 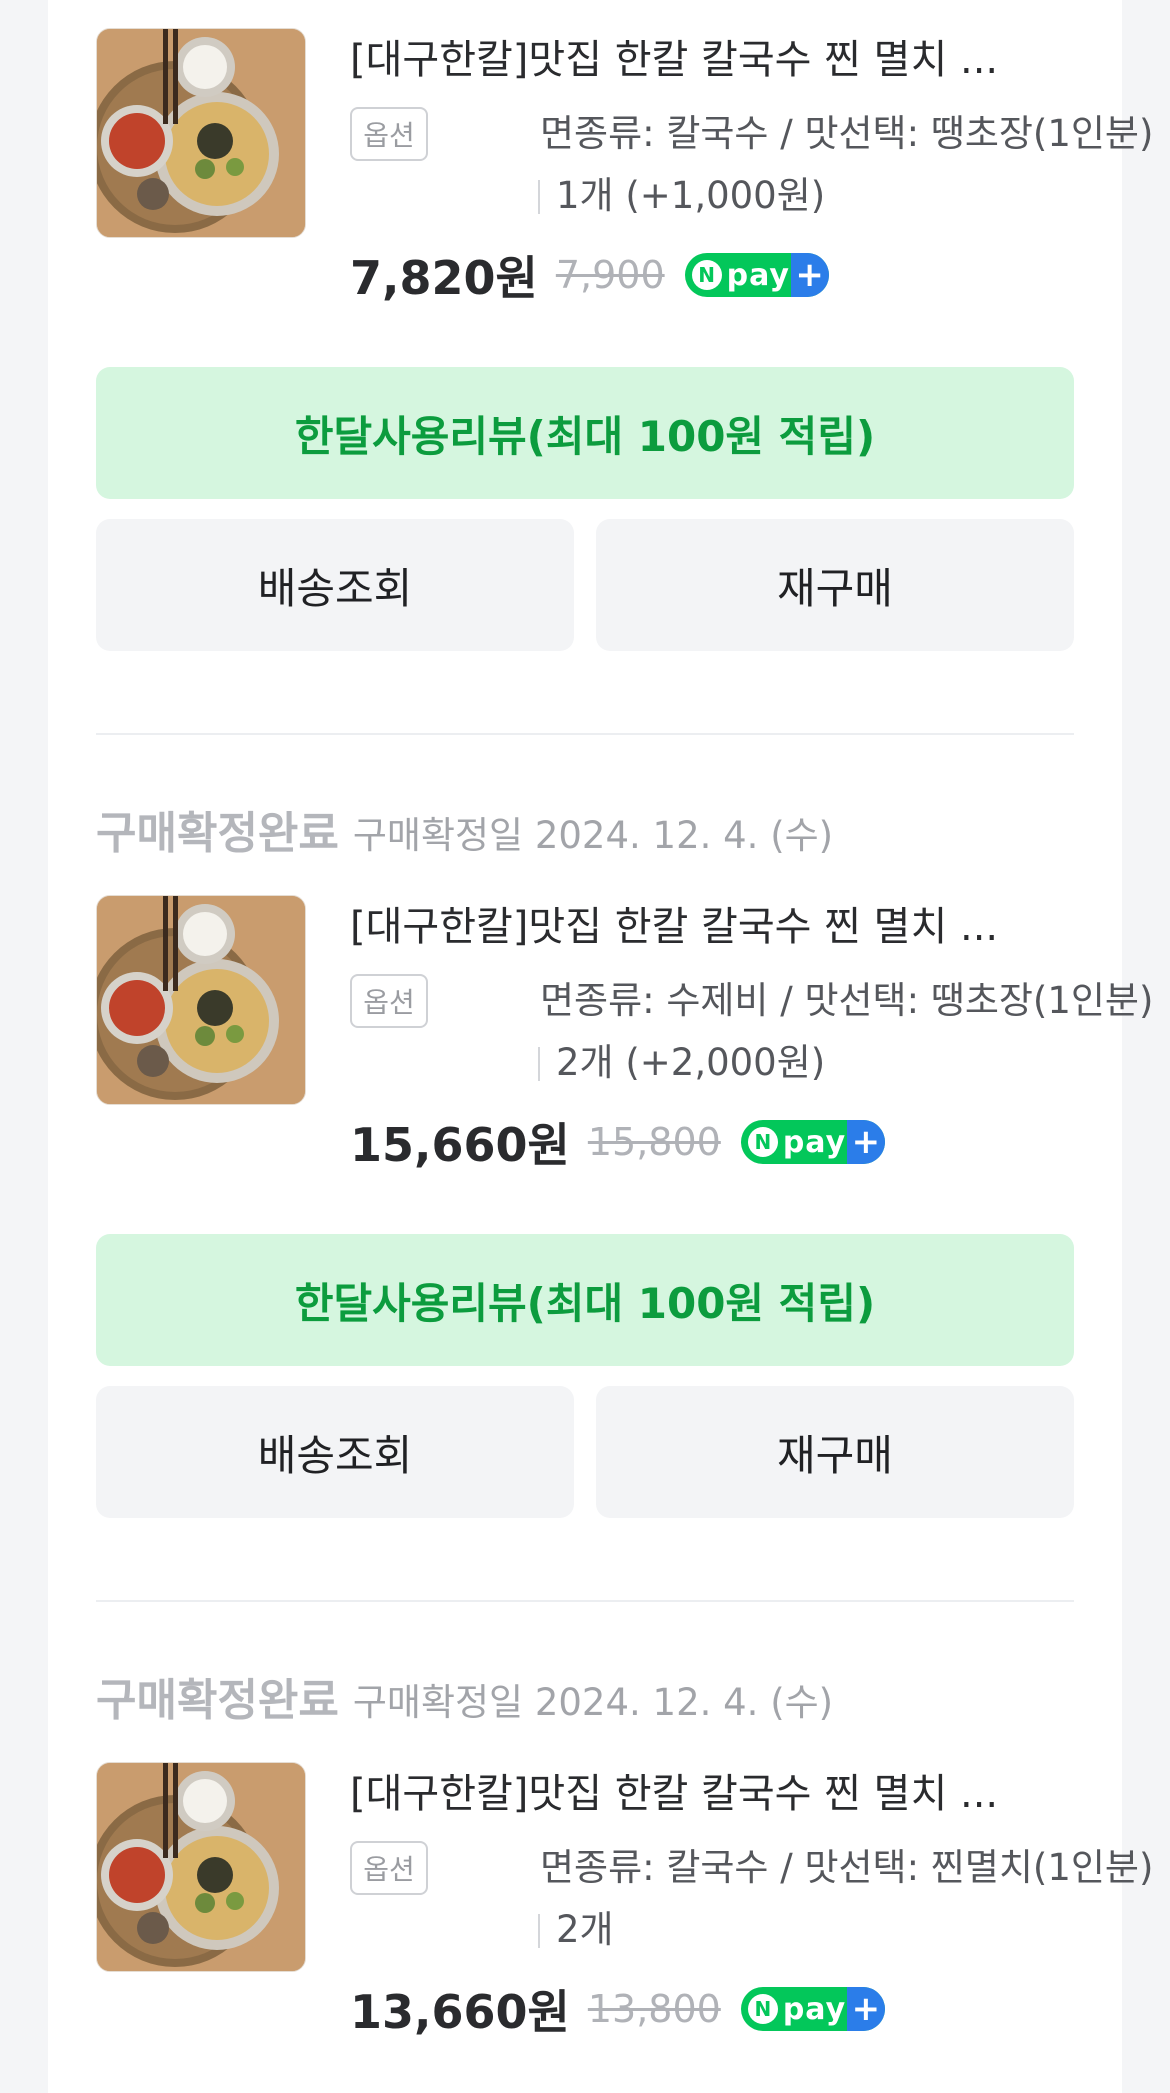 What do you see at coordinates (847, 1867) in the screenshot?
I see `option-text: 면종류: 칼국수 / 맛선택: 찐멸치(1인분)` at bounding box center [847, 1867].